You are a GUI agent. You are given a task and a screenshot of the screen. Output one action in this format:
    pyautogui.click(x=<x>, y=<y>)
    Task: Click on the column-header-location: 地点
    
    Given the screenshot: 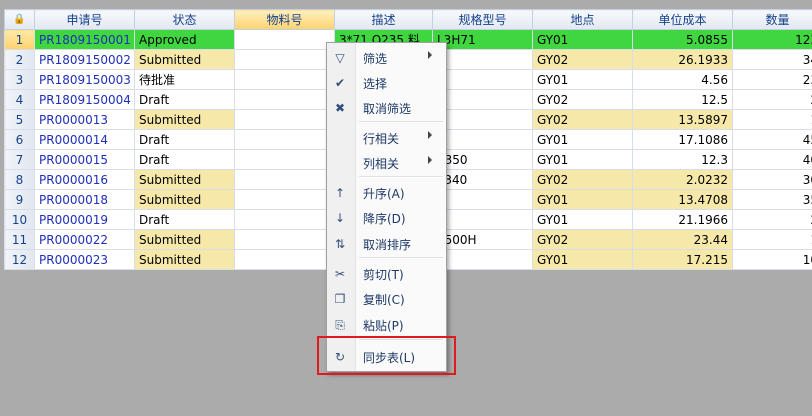 What is the action you would take?
    pyautogui.click(x=582, y=19)
    